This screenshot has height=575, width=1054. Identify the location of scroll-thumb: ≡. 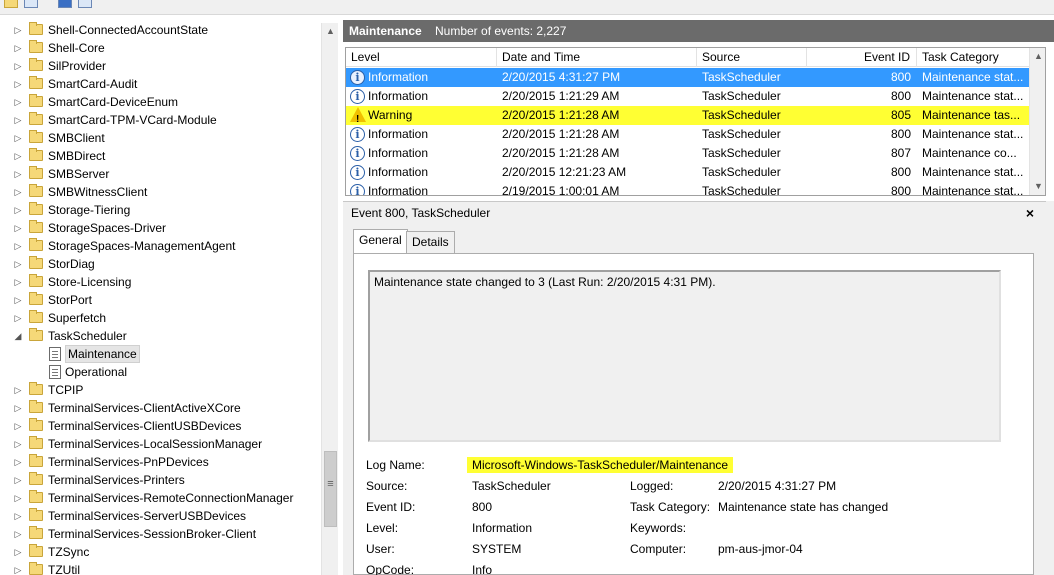
(330, 489).